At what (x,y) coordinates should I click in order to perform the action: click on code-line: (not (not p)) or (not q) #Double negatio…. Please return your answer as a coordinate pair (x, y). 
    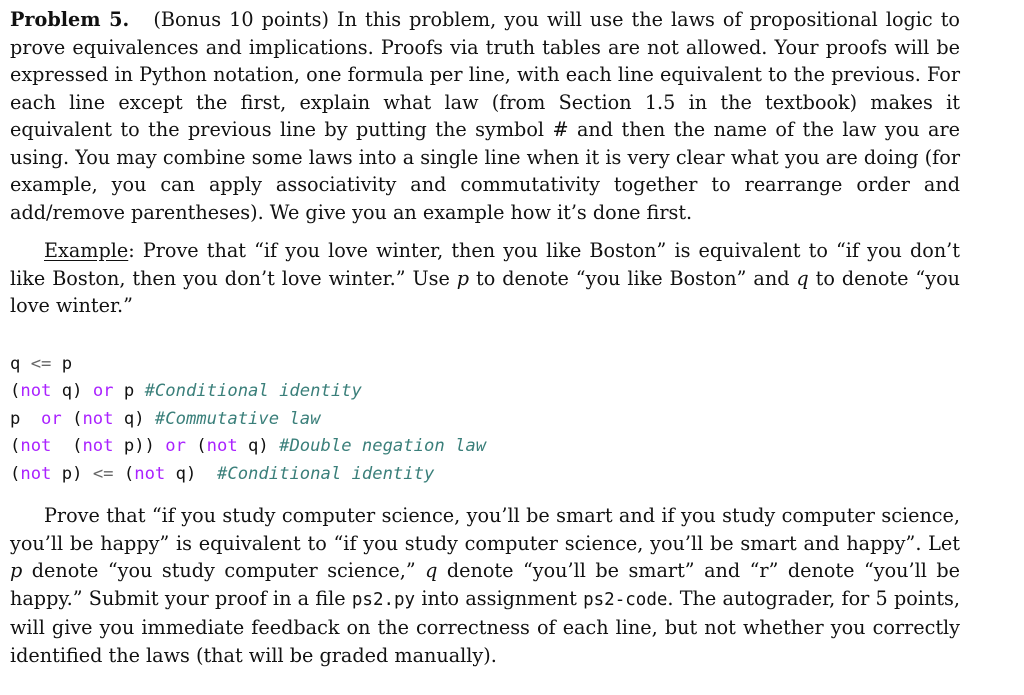
    Looking at the image, I should click on (485, 447).